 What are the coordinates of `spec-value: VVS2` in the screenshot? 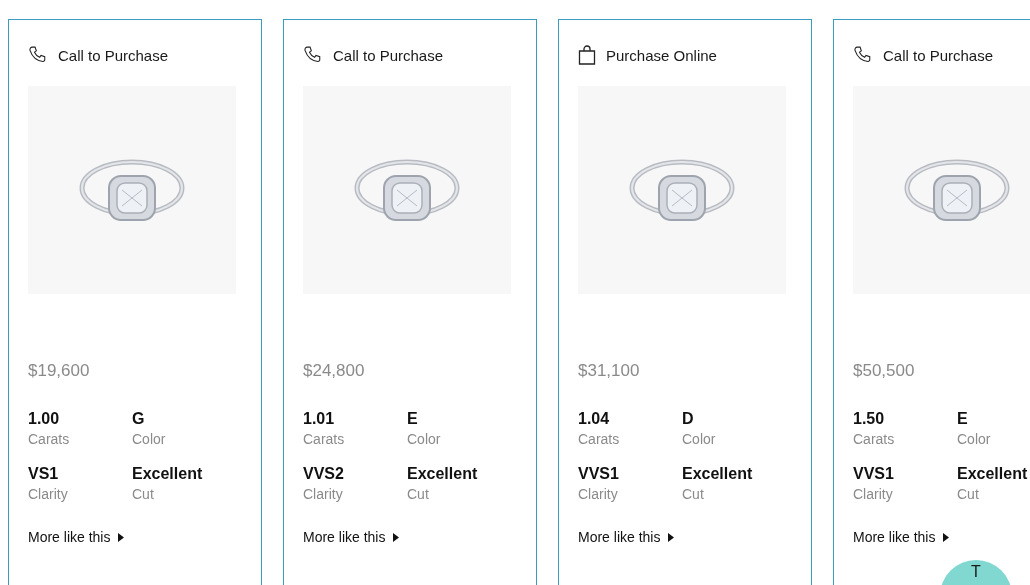 It's located at (323, 474).